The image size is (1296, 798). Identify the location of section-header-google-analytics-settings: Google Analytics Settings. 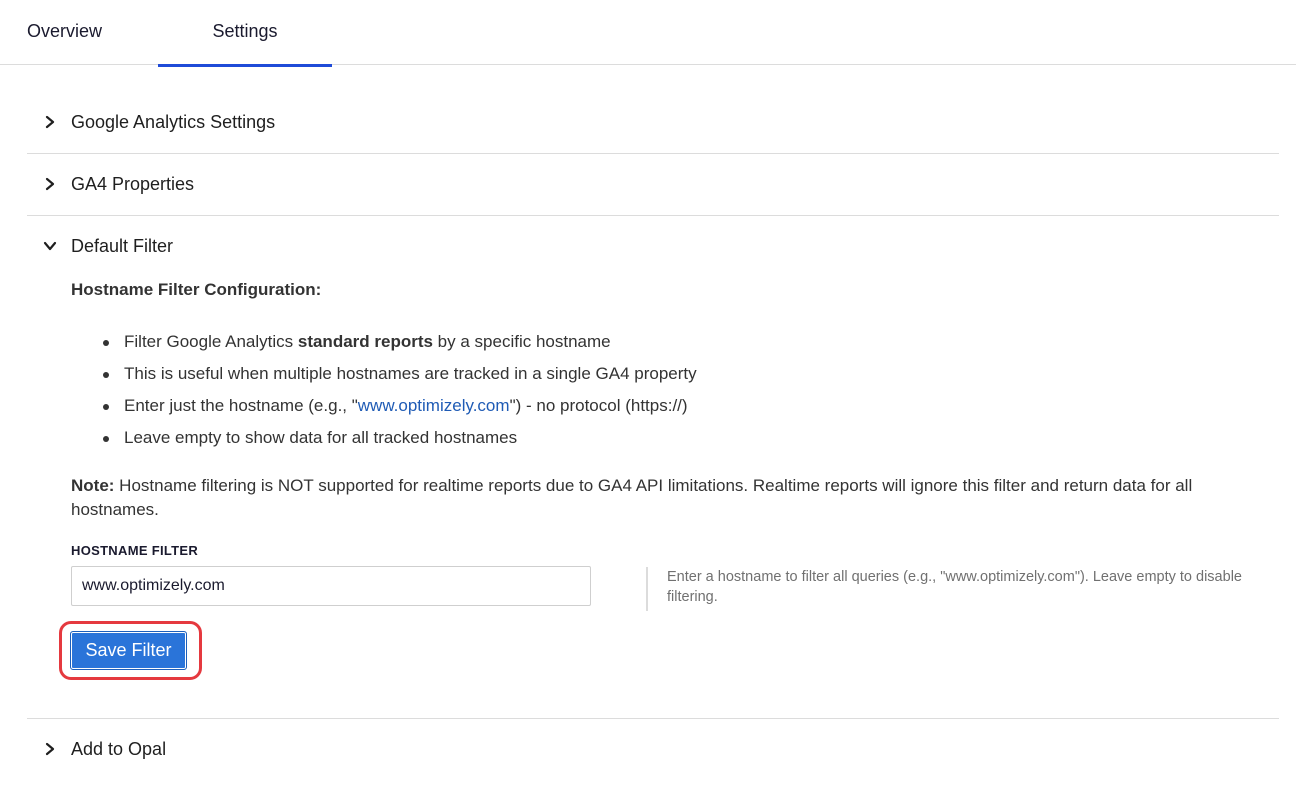
(151, 122).